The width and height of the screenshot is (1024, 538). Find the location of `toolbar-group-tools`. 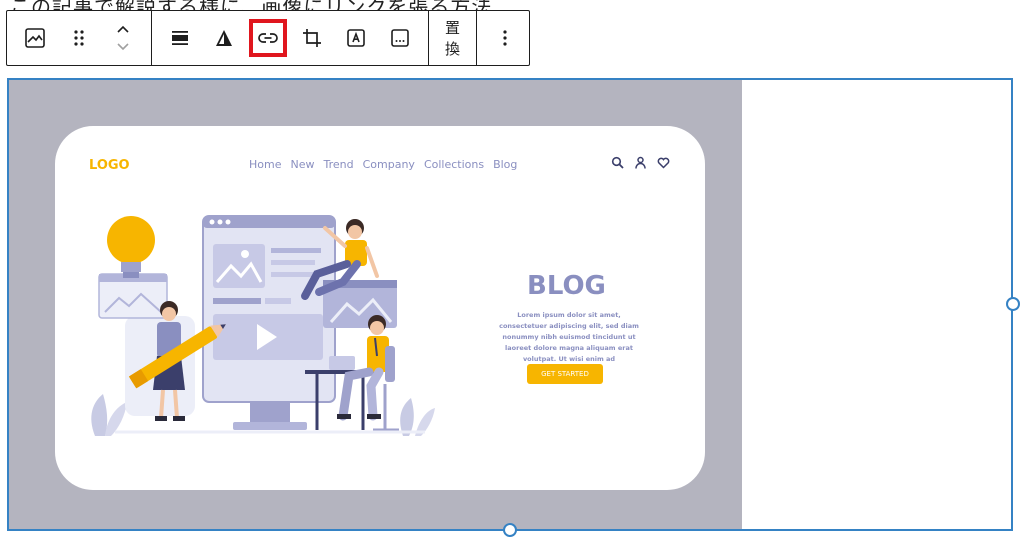

toolbar-group-tools is located at coordinates (290, 38).